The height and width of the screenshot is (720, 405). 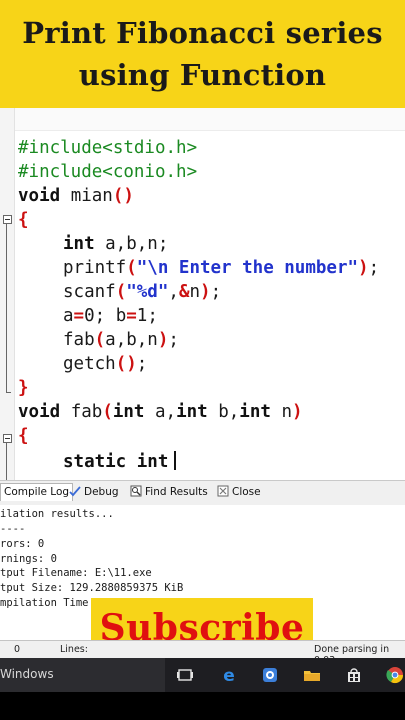 What do you see at coordinates (221, 268) in the screenshot?
I see `code-line-6: printf("\n Enter the number");` at bounding box center [221, 268].